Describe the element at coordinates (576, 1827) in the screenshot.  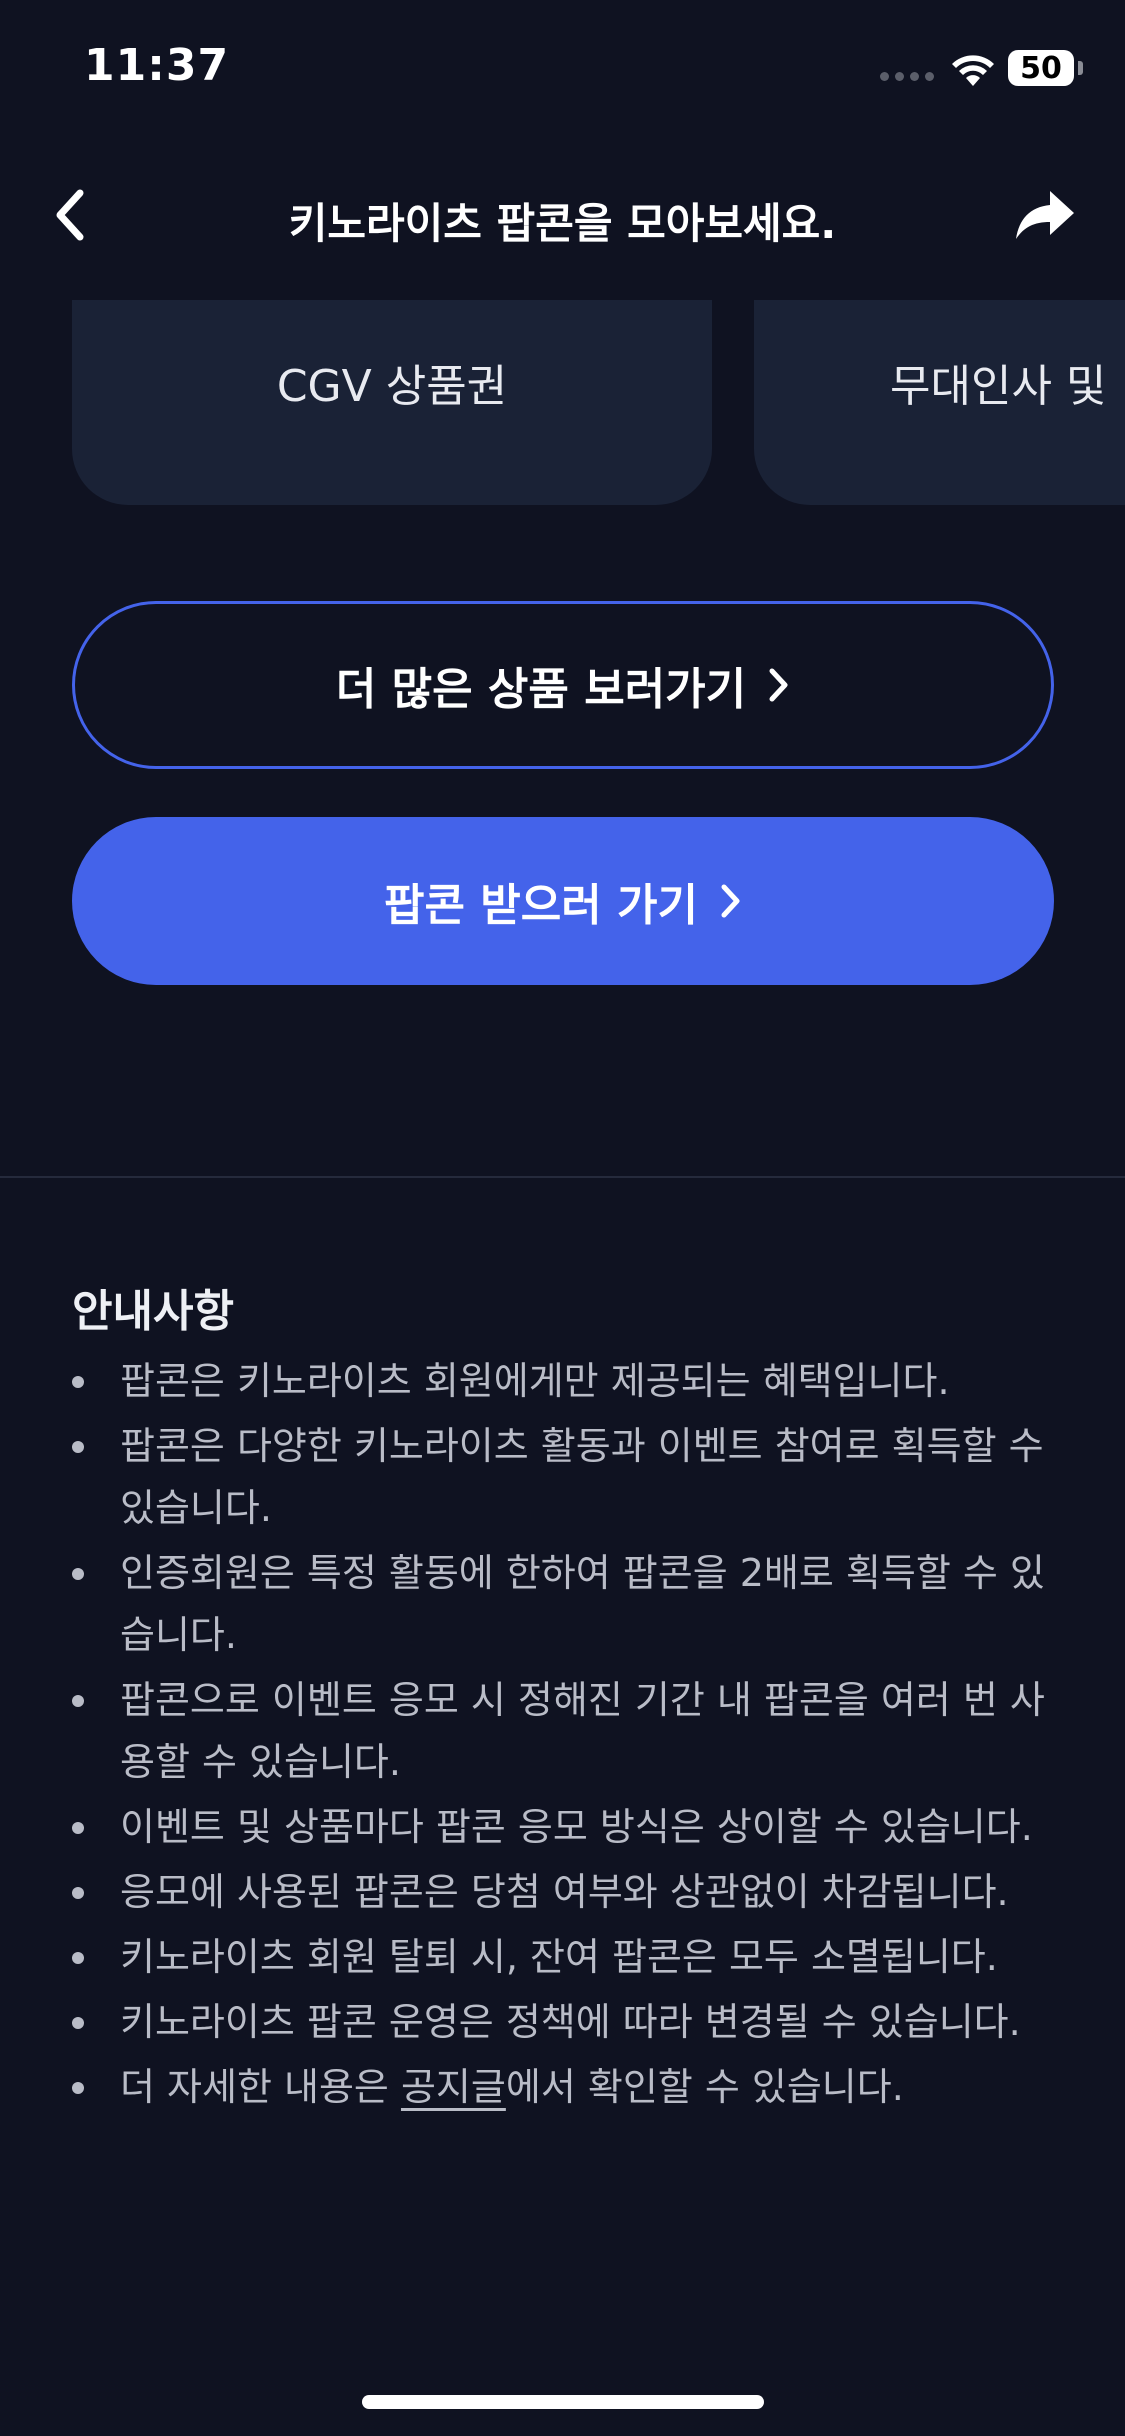
I see `notice-text: 이벤트 및 상품마다 팝콘 응모 방식은 상이할 수 있습니다.` at that location.